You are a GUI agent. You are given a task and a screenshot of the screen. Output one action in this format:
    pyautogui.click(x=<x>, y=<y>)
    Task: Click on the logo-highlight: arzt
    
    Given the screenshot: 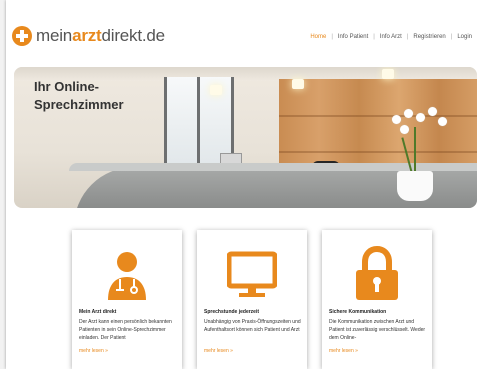 What is the action you would take?
    pyautogui.click(x=87, y=35)
    